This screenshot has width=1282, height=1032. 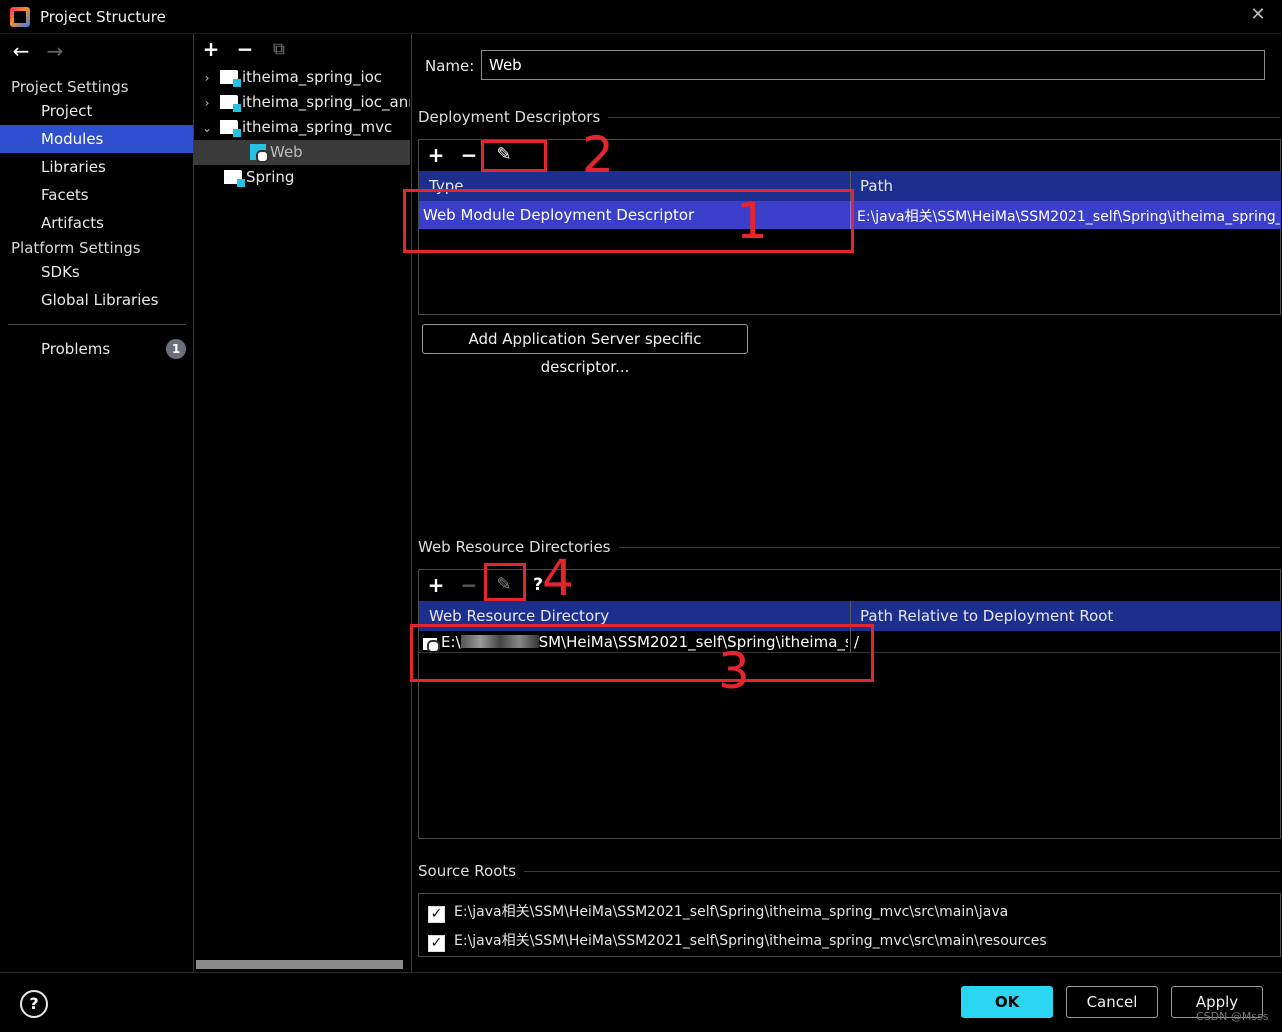 I want to click on tree-item-itheima-spring-mvc: ⌄ itheima_spring_mvc, so click(x=302, y=127).